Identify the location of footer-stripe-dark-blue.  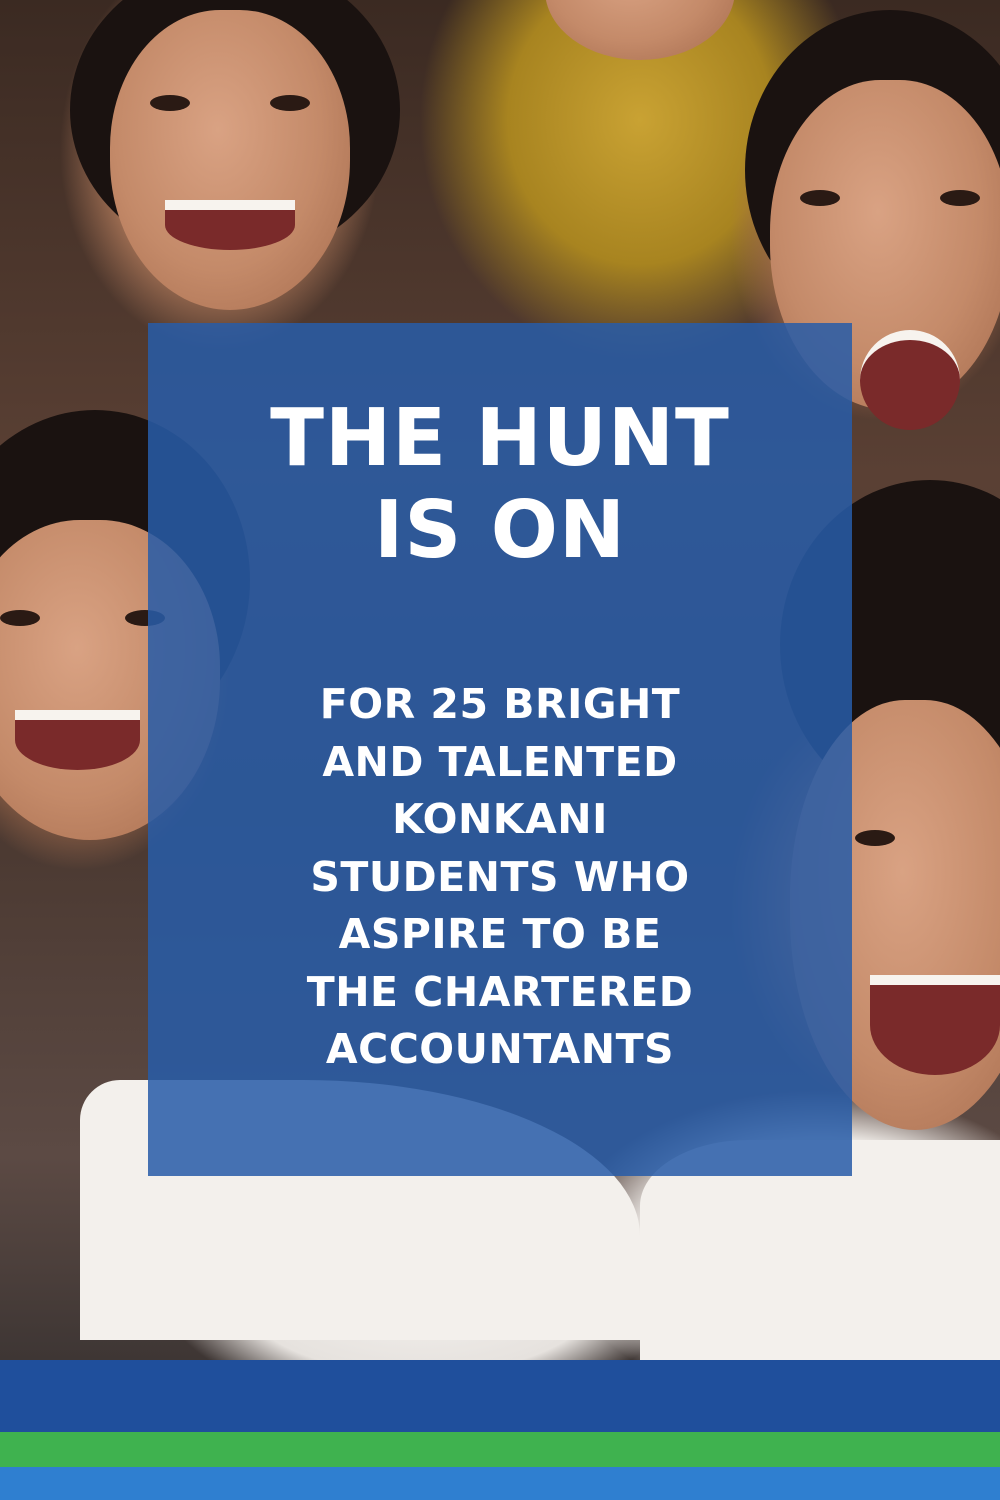
(500, 1396).